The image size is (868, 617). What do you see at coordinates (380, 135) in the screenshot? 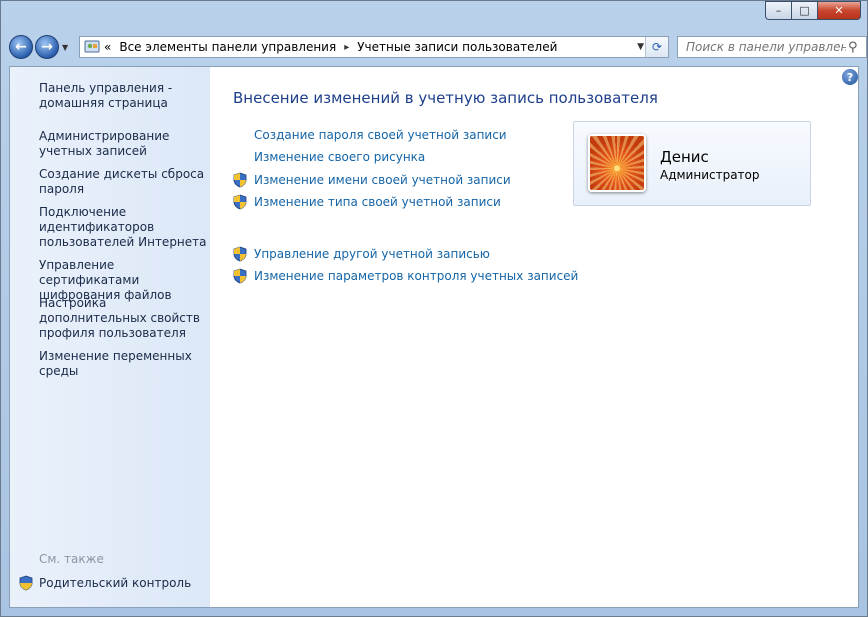
I see `task-label: Создание пароля своей учетной записи` at bounding box center [380, 135].